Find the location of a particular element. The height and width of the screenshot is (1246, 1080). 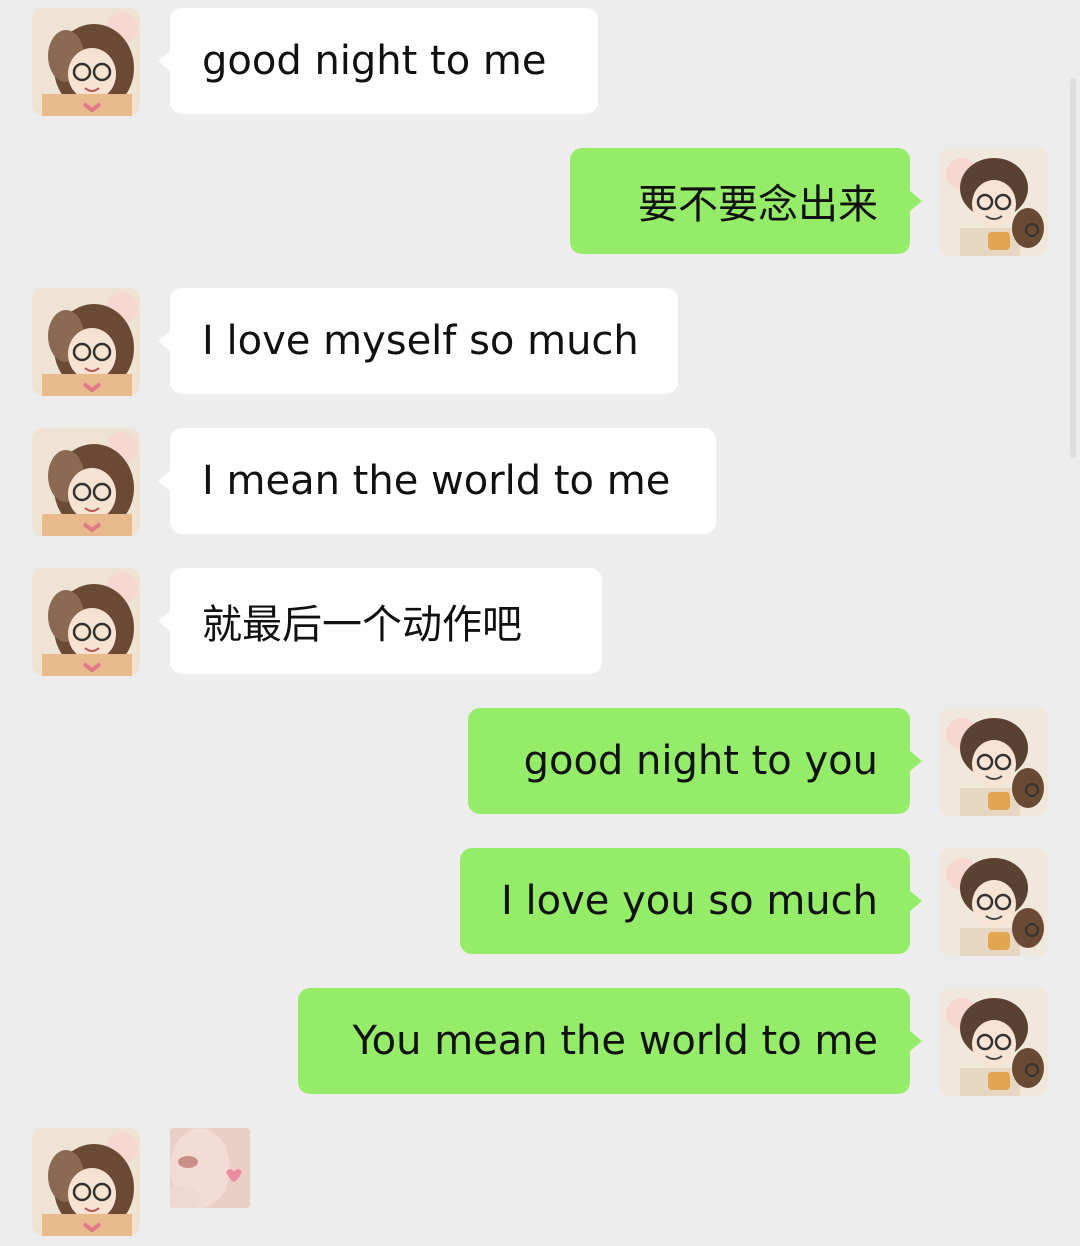

message-bubble: good night to you is located at coordinates (695, 761).